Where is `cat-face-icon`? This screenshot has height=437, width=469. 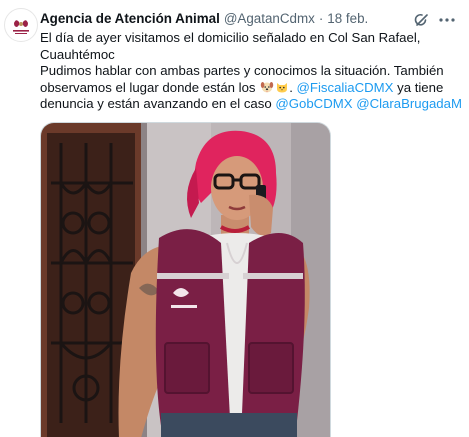 cat-face-icon is located at coordinates (281, 87).